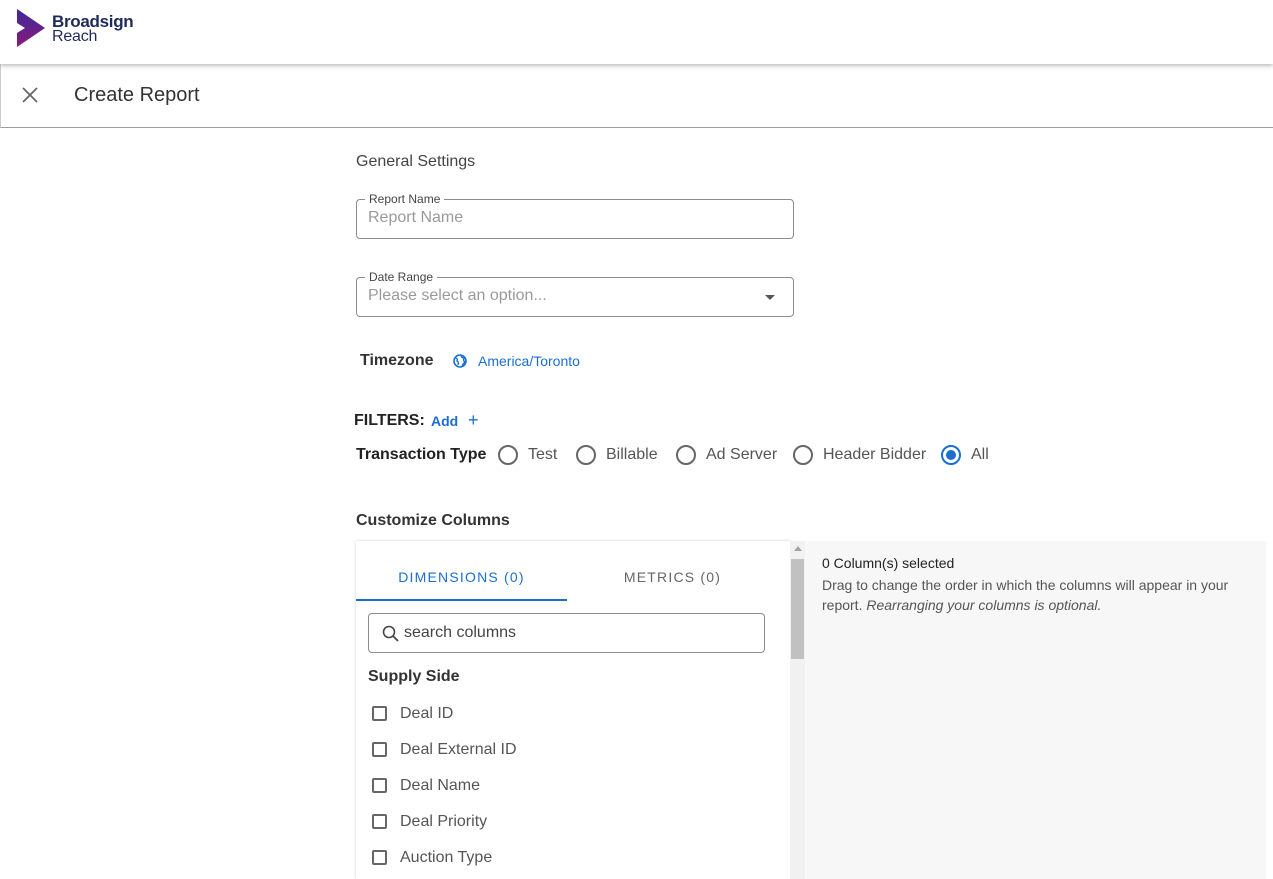 The height and width of the screenshot is (879, 1273). What do you see at coordinates (401, 277) in the screenshot?
I see `date-range-label: Date Range` at bounding box center [401, 277].